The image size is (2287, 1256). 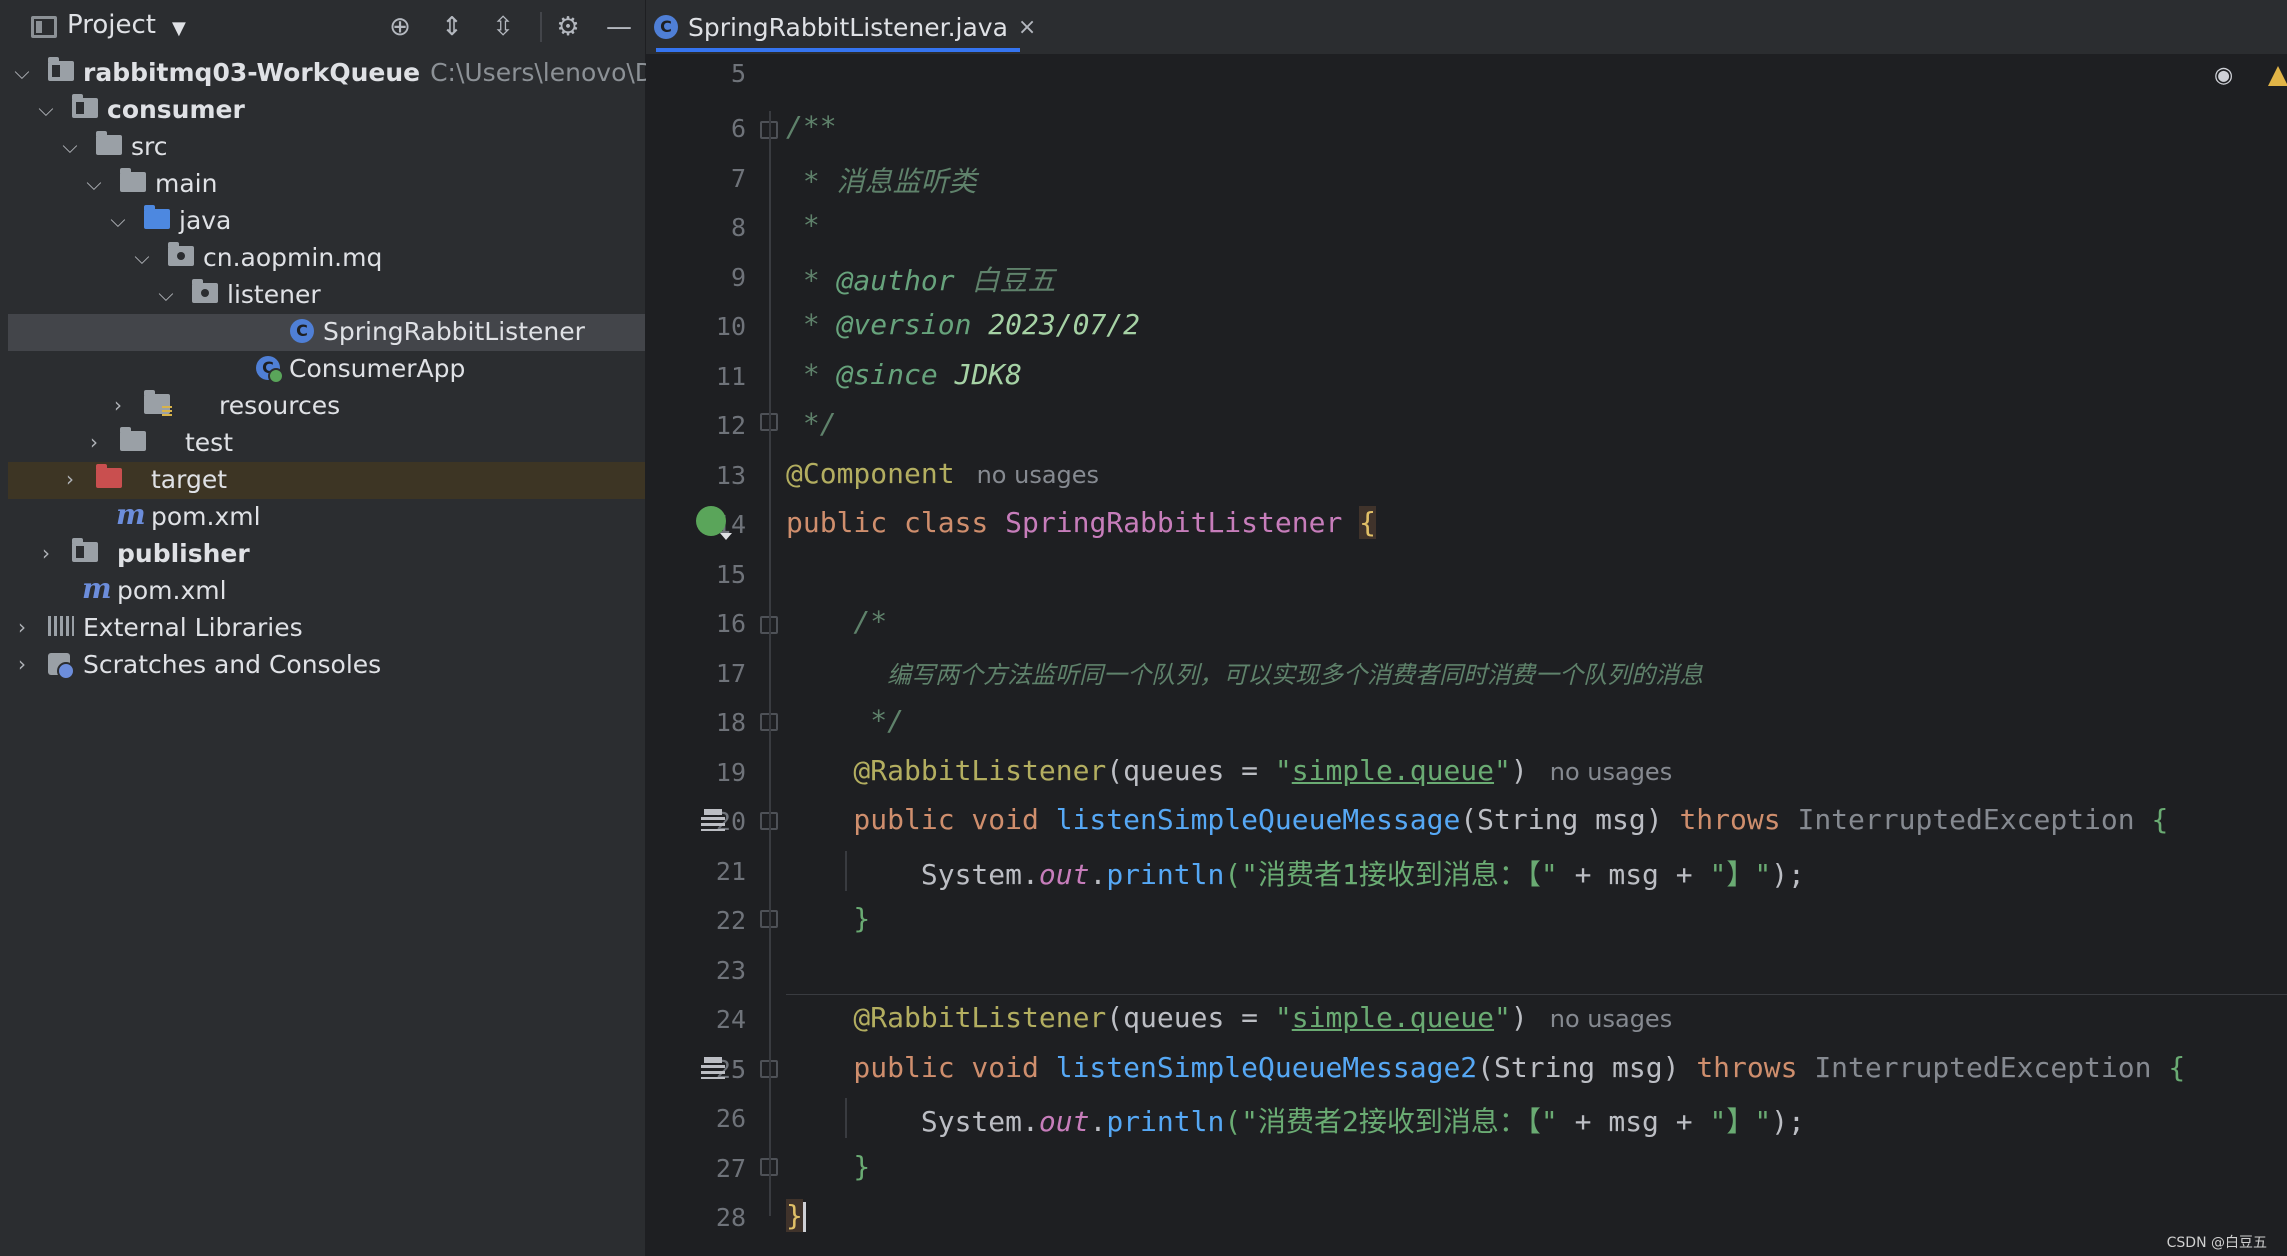 I want to click on tree-item-pom-root: m pom.xml, so click(x=326, y=591).